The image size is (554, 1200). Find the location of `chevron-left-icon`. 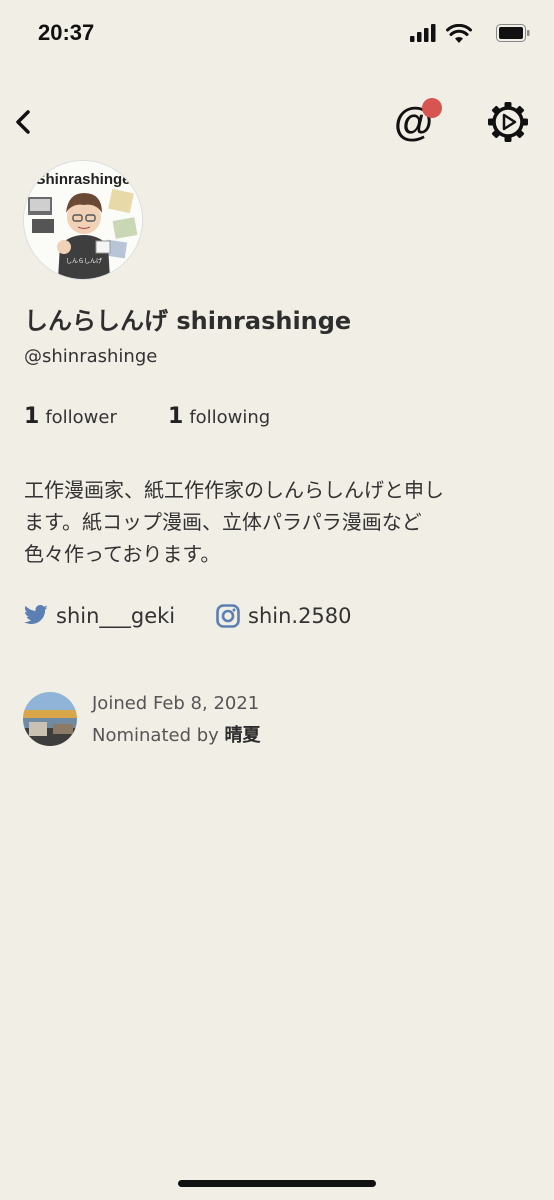

chevron-left-icon is located at coordinates (23, 122).